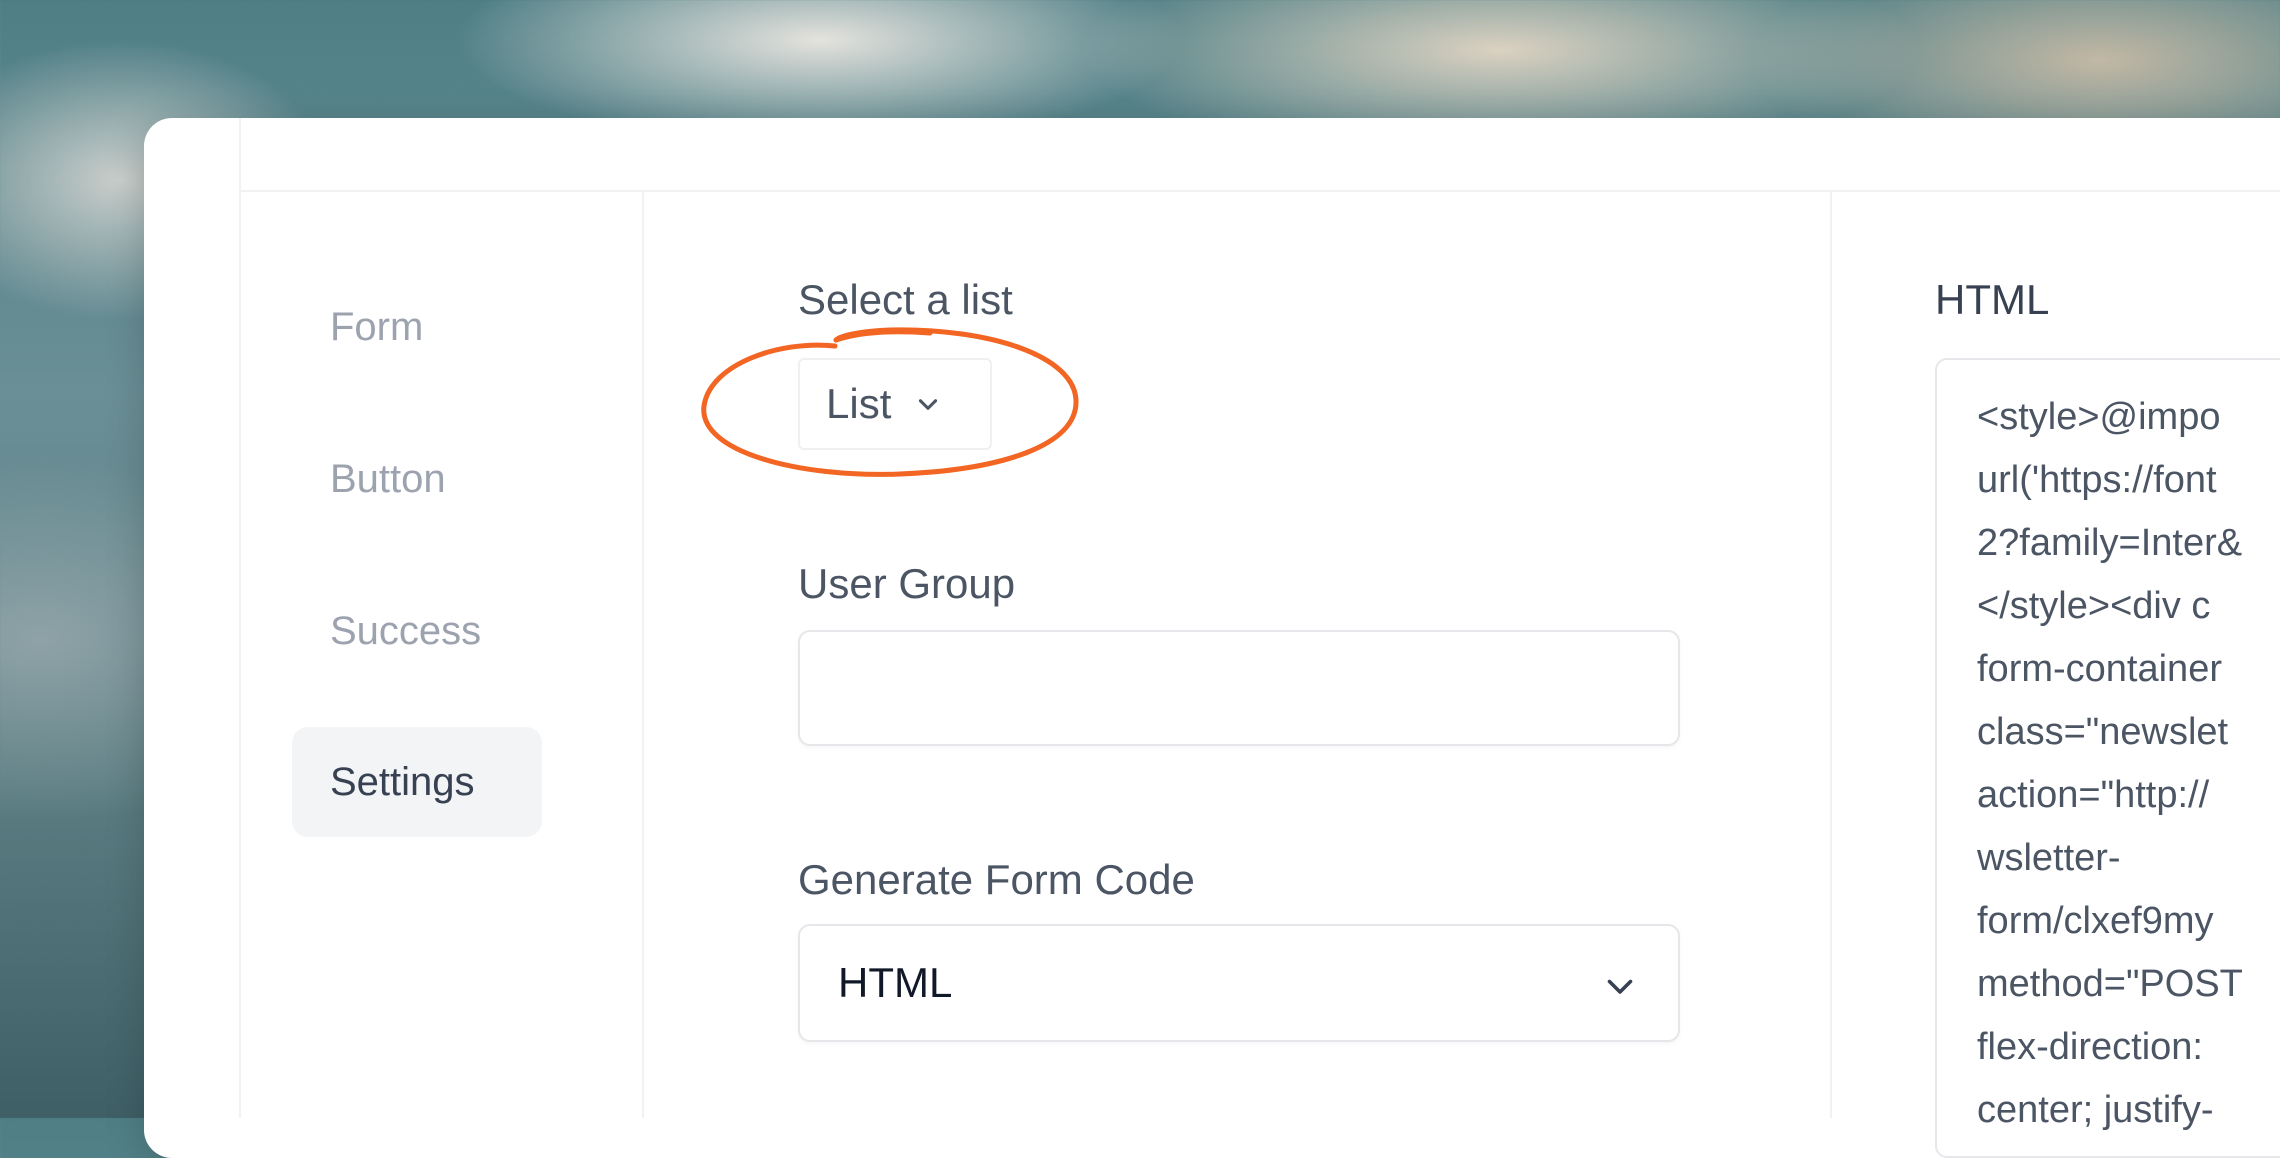 This screenshot has height=1158, width=2280. What do you see at coordinates (2090, 1047) in the screenshot?
I see `code-line: flex-direction:` at bounding box center [2090, 1047].